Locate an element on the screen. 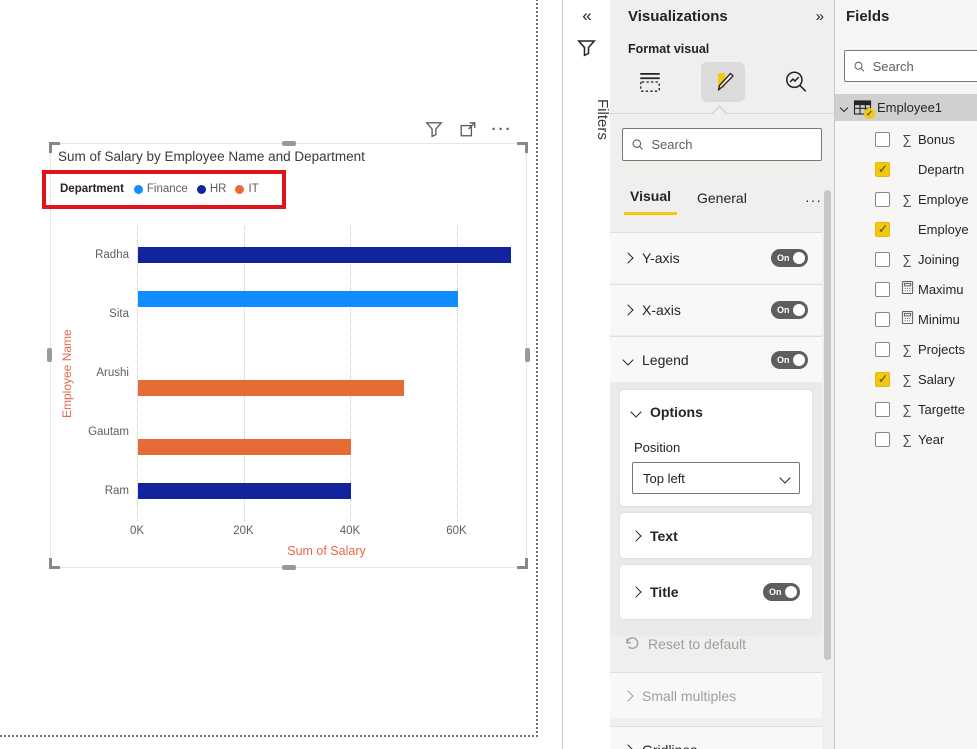 The height and width of the screenshot is (749, 977). category-row: Gautam is located at coordinates (302, 432).